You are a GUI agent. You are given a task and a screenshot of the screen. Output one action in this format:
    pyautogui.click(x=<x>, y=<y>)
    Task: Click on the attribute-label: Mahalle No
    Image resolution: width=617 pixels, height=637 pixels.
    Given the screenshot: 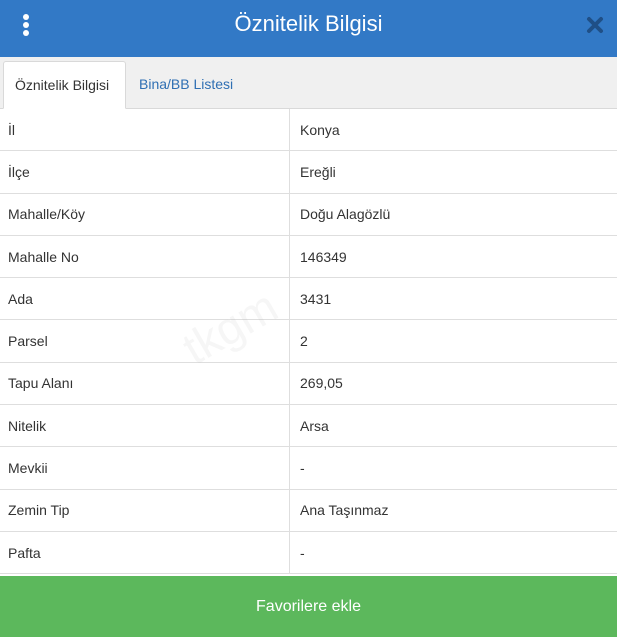 What is the action you would take?
    pyautogui.click(x=43, y=256)
    